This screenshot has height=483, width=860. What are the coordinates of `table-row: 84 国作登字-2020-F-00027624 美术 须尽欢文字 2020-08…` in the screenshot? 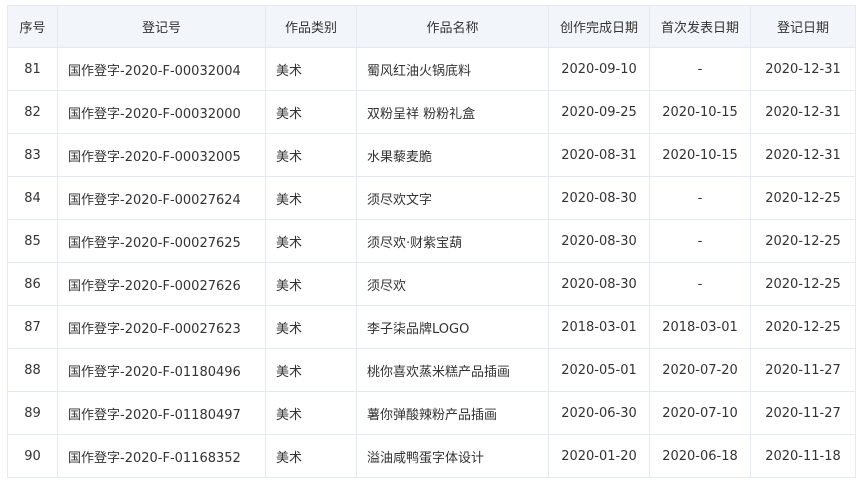 It's located at (431, 198).